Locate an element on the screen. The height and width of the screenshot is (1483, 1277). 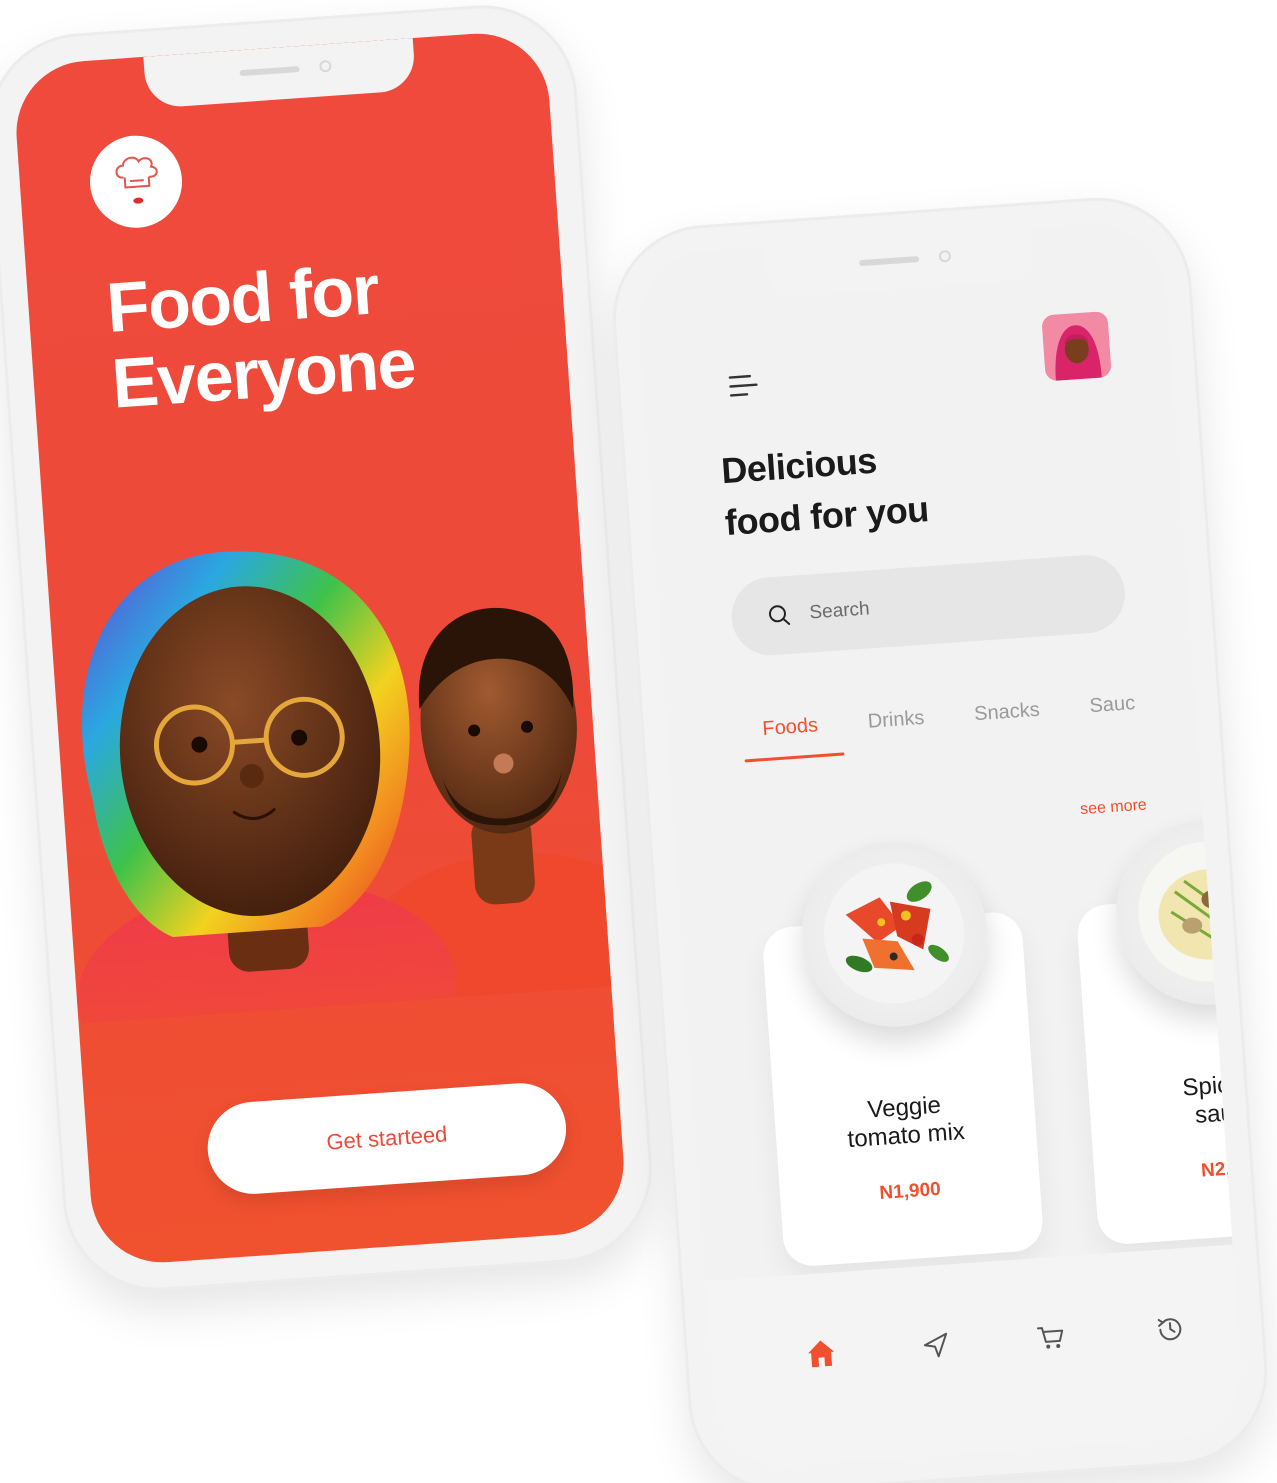
page-title: Delicious food for you is located at coordinates (825, 490).